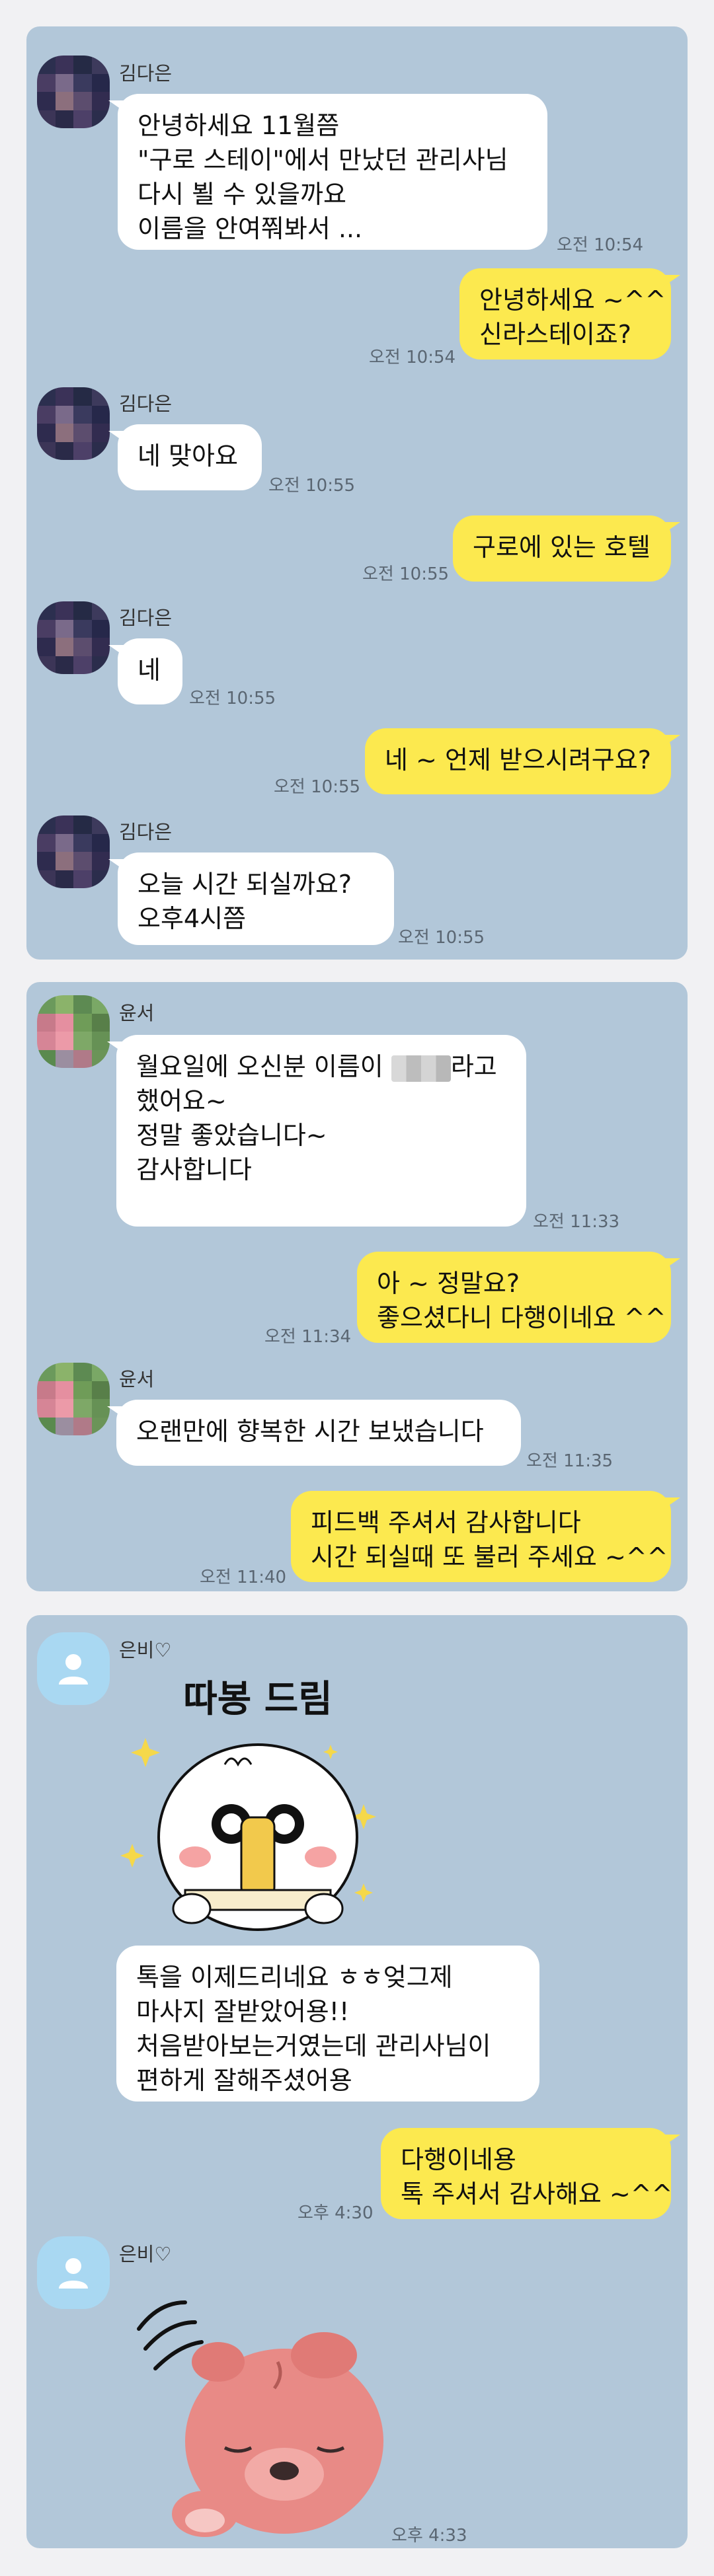 This screenshot has height=2576, width=714. Describe the element at coordinates (458, 2159) in the screenshot. I see `message-line: 다행이네용` at that location.